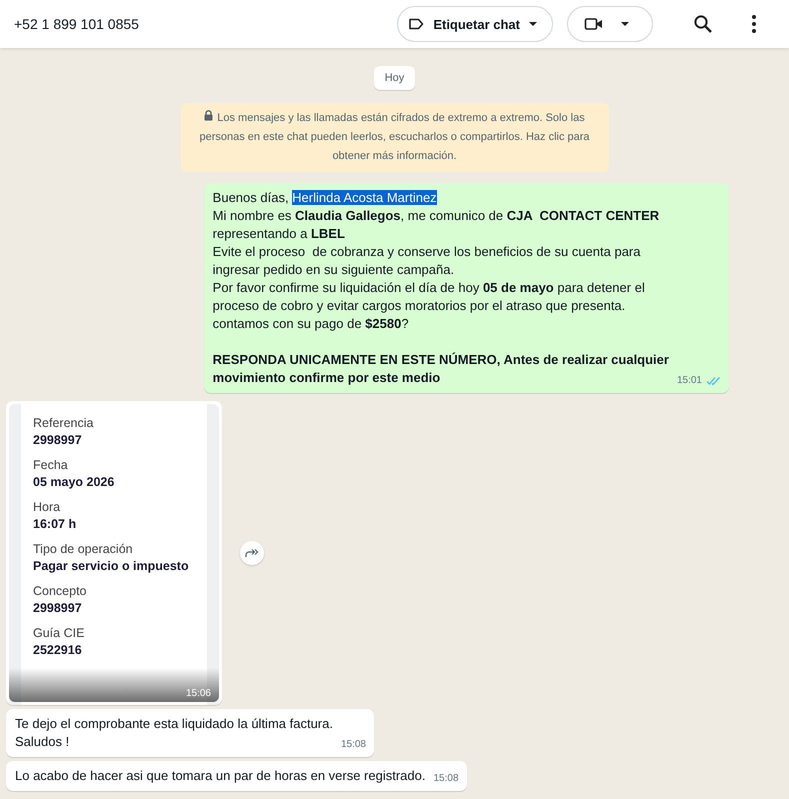 This screenshot has height=799, width=789. Describe the element at coordinates (51, 465) in the screenshot. I see `receipt-label: Fecha` at that location.